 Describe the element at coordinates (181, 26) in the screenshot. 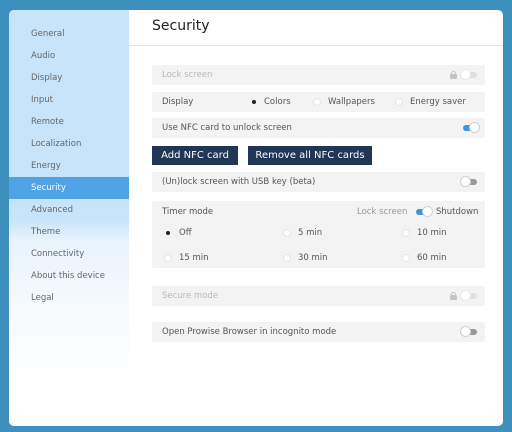

I see `page-title: Security` at that location.